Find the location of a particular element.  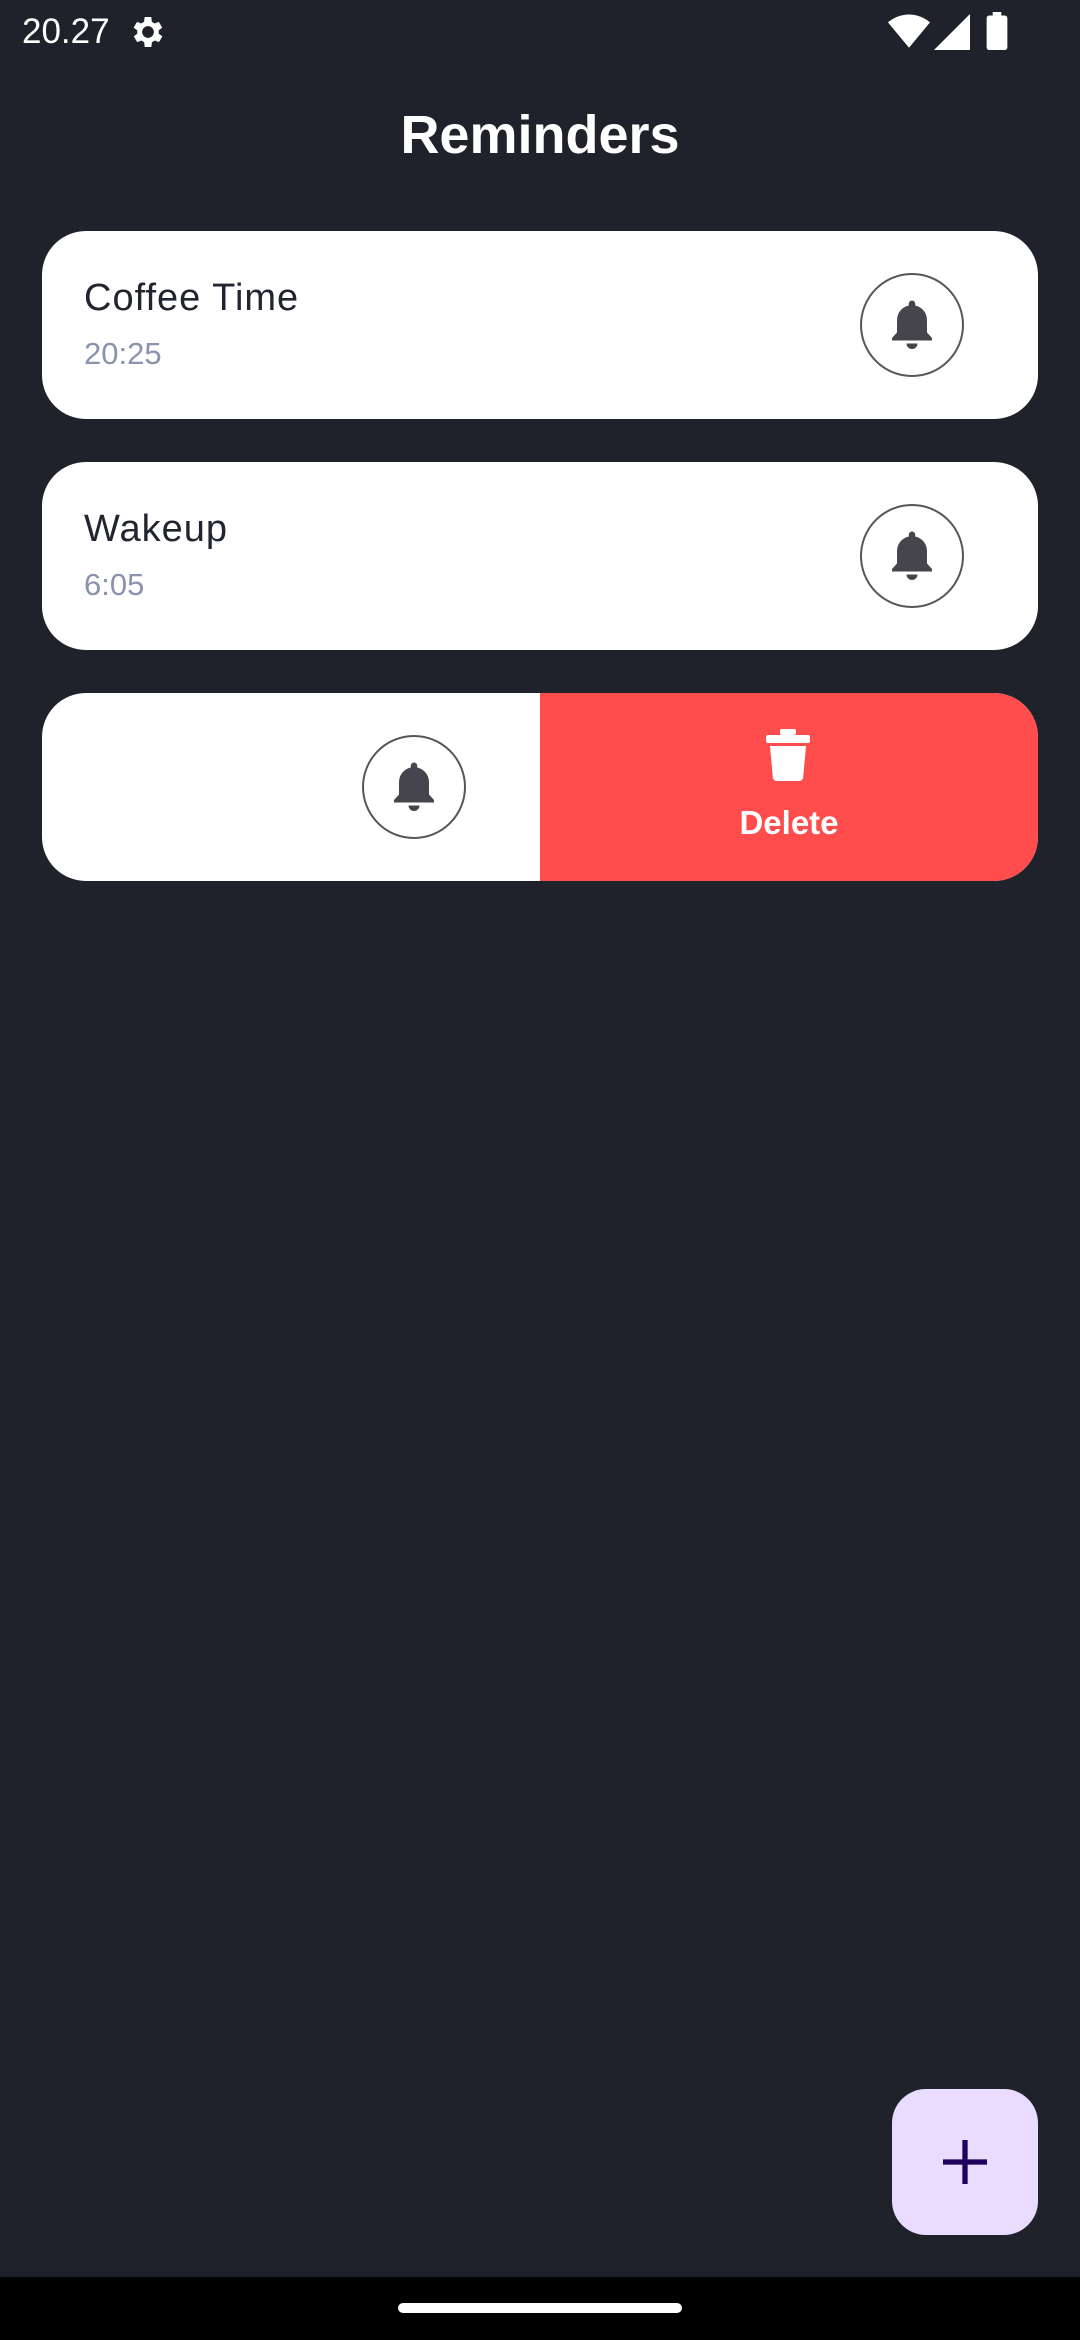

plus-icon is located at coordinates (965, 2162).